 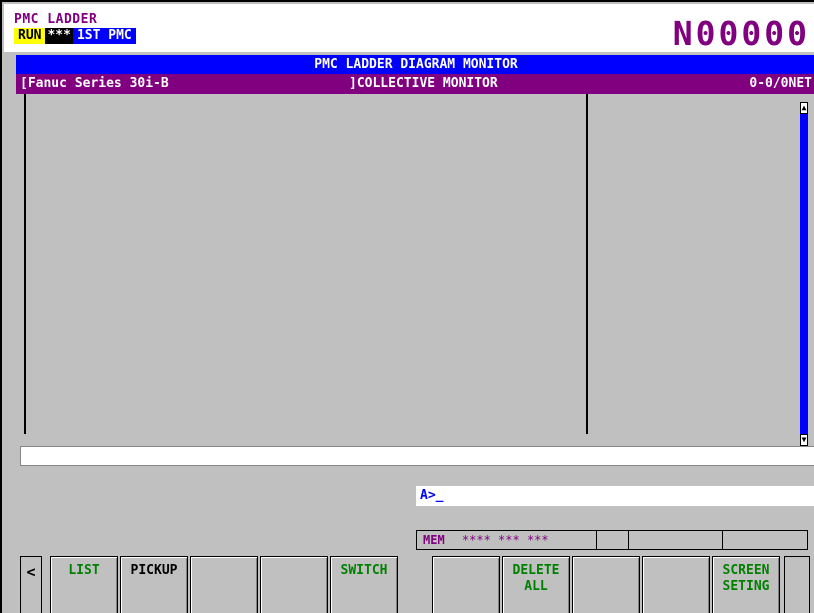 I want to click on chevron-left-icon: <, so click(x=31, y=572).